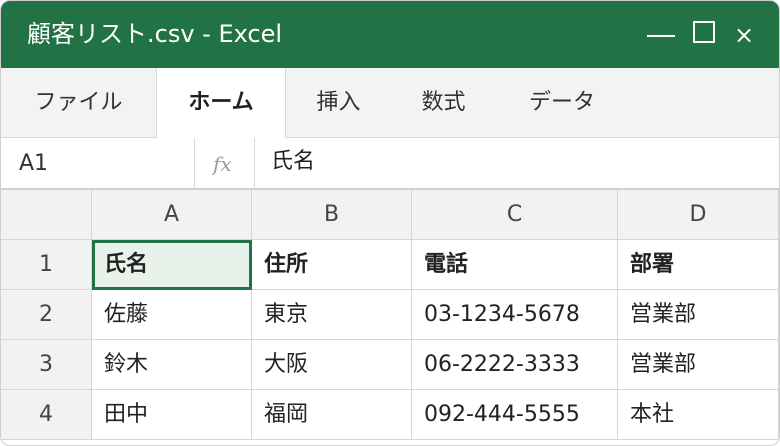  I want to click on cell-c3: 06-2222-3333, so click(515, 365).